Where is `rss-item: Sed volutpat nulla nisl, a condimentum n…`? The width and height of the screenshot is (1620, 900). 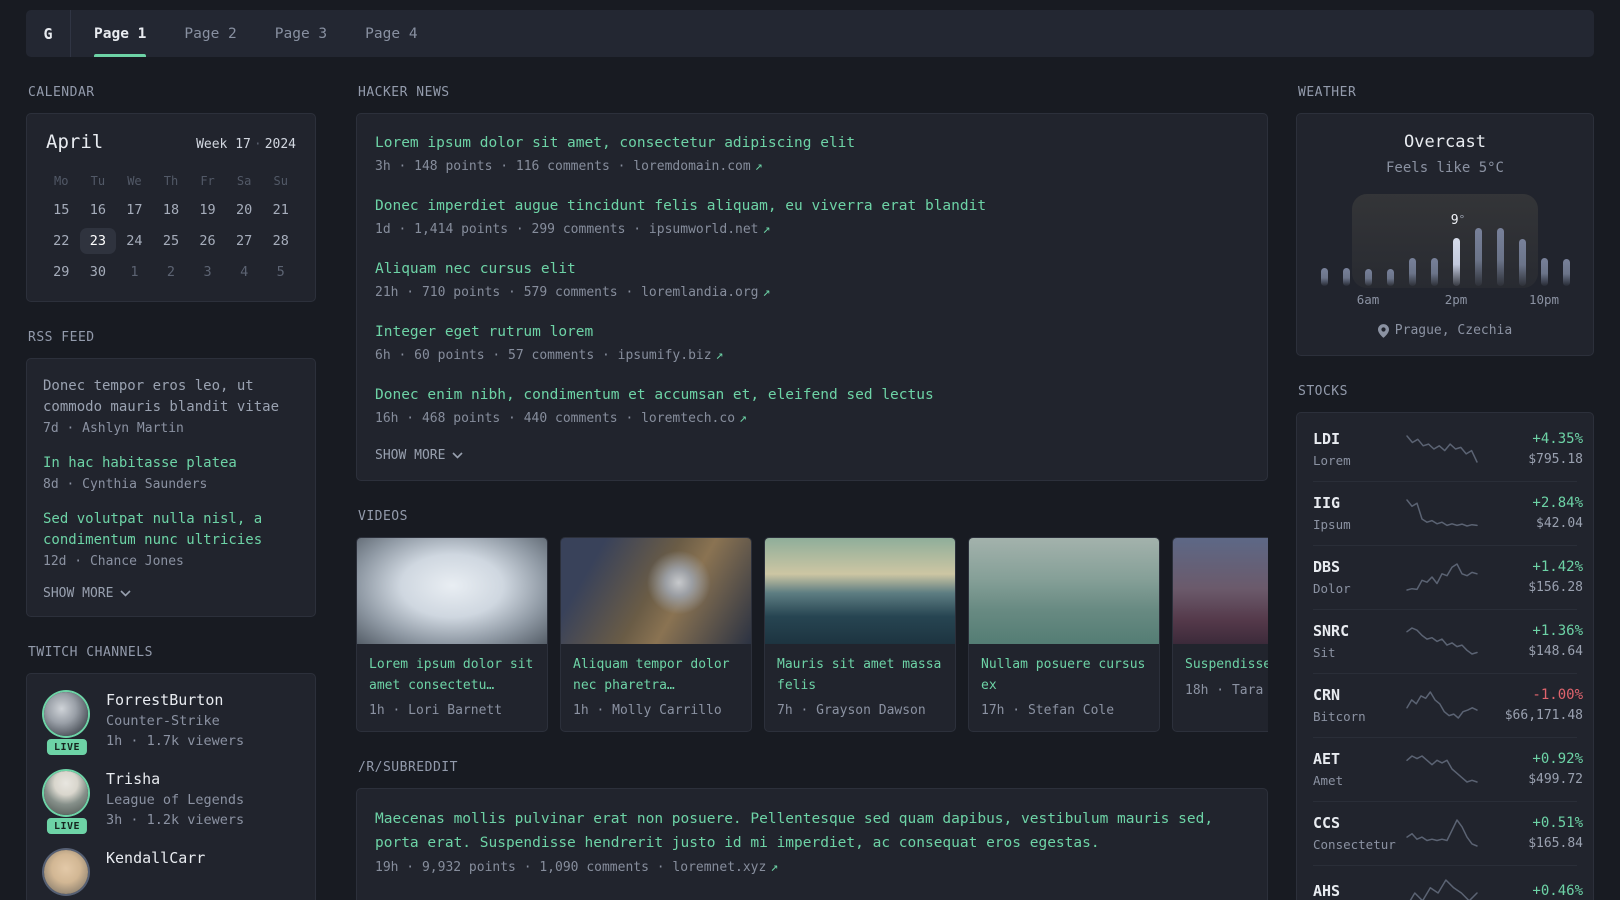 rss-item: Sed volutpat nulla nisl, a condimentum n… is located at coordinates (171, 539).